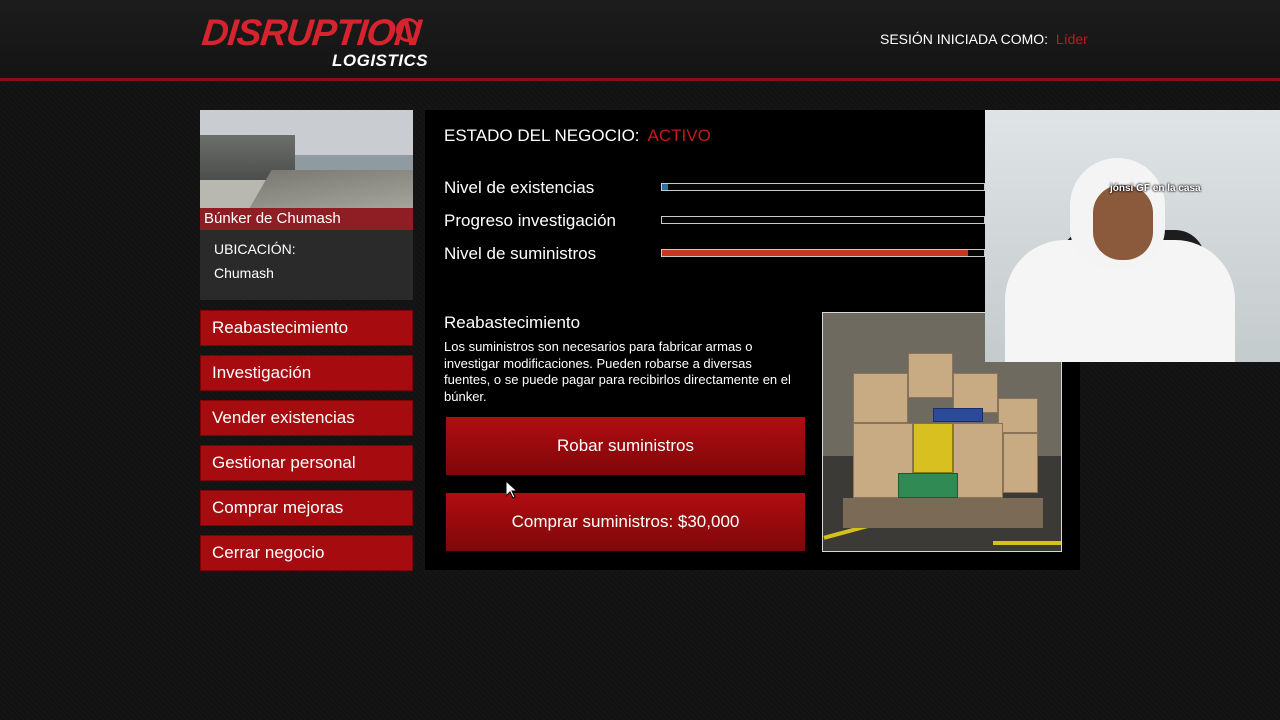  Describe the element at coordinates (665, 187) in the screenshot. I see `stock-level-fill` at that location.